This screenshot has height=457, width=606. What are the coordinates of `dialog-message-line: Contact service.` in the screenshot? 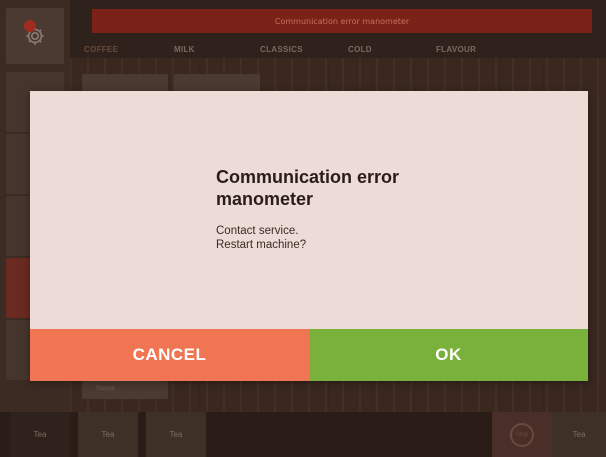 It's located at (257, 231).